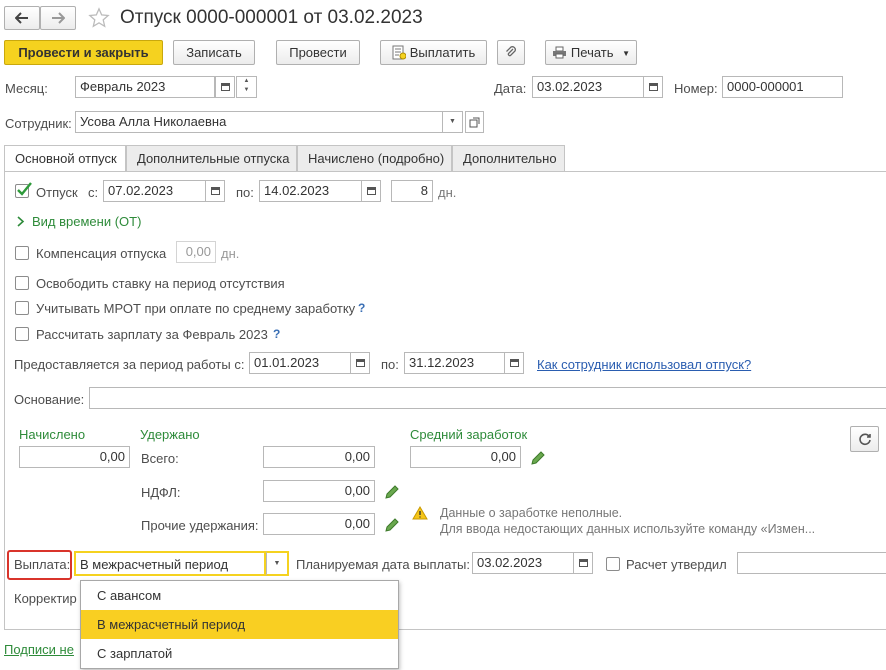  What do you see at coordinates (465, 457) in the screenshot?
I see `avg-earnings-field: 0,00` at bounding box center [465, 457].